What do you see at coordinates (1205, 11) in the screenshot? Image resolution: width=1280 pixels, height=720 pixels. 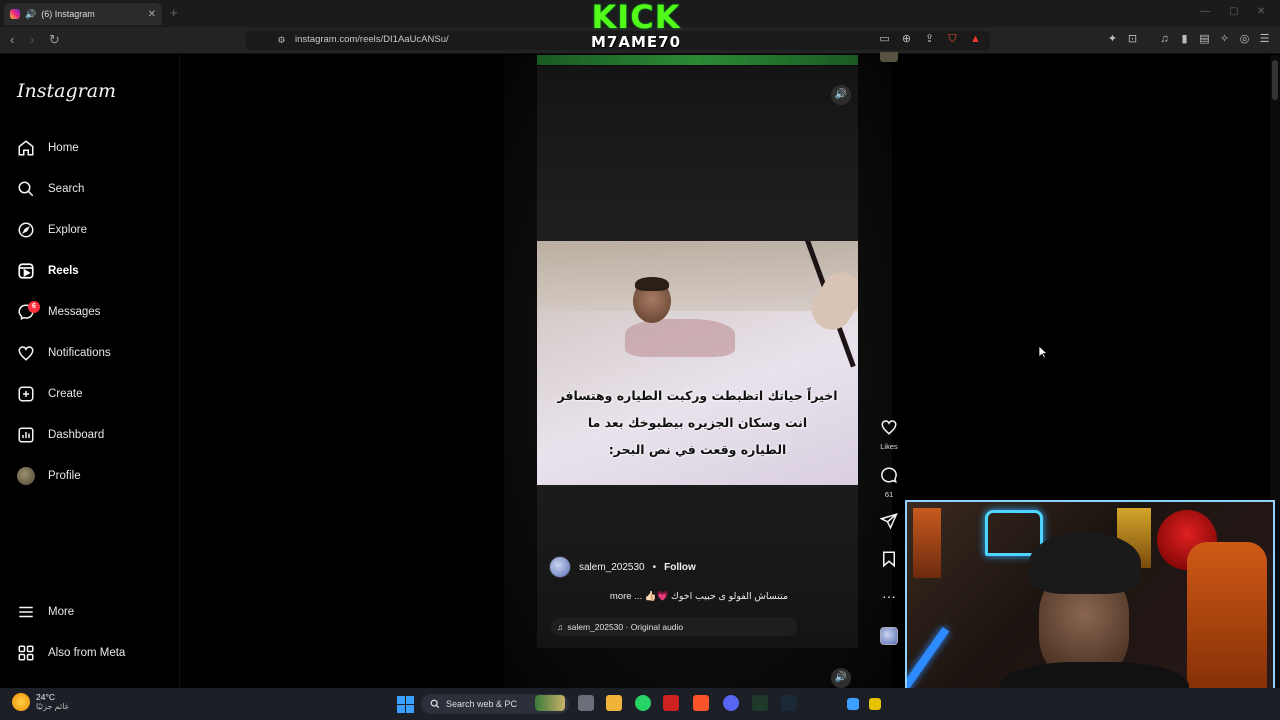 I see `minimize-icon: —` at bounding box center [1205, 11].